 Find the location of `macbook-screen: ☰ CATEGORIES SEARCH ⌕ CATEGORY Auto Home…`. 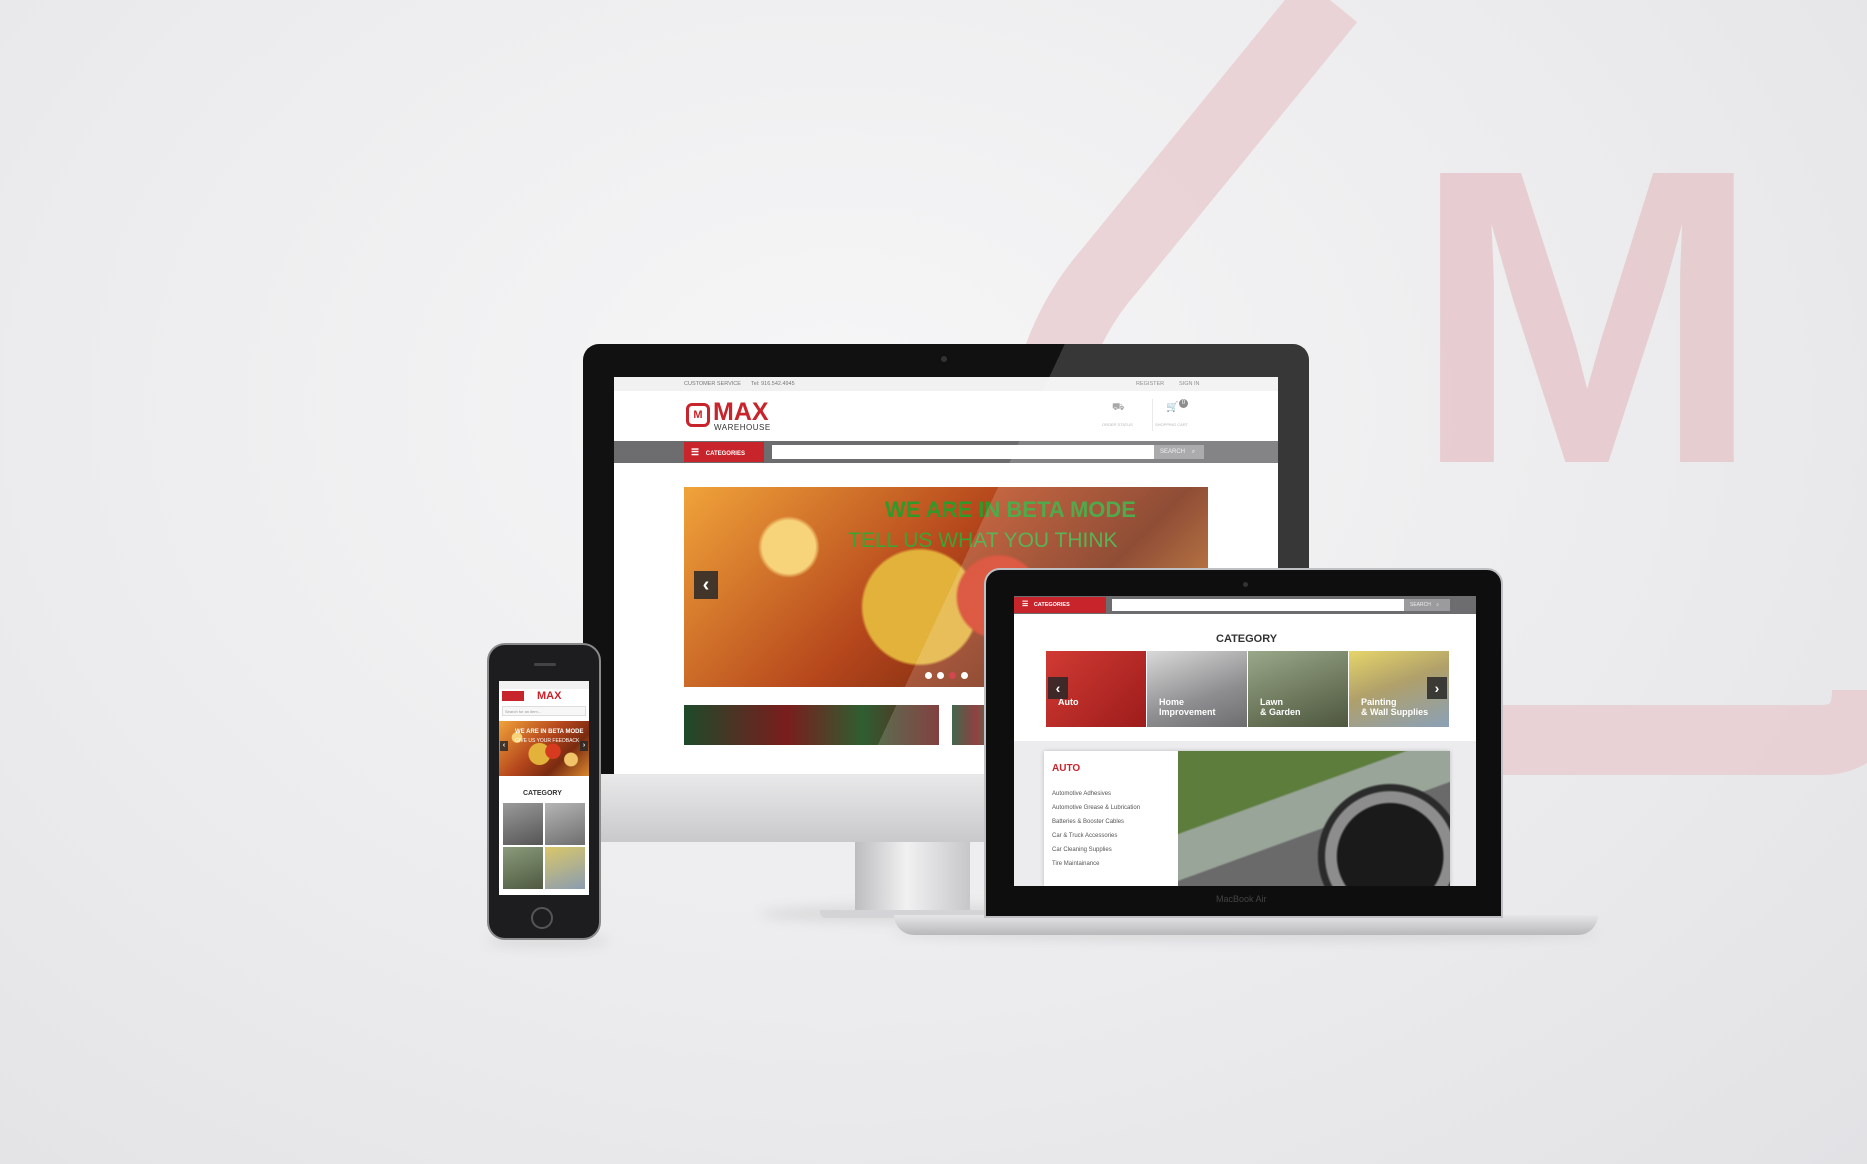

macbook-screen: ☰ CATEGORIES SEARCH ⌕ CATEGORY Auto Home… is located at coordinates (1245, 741).